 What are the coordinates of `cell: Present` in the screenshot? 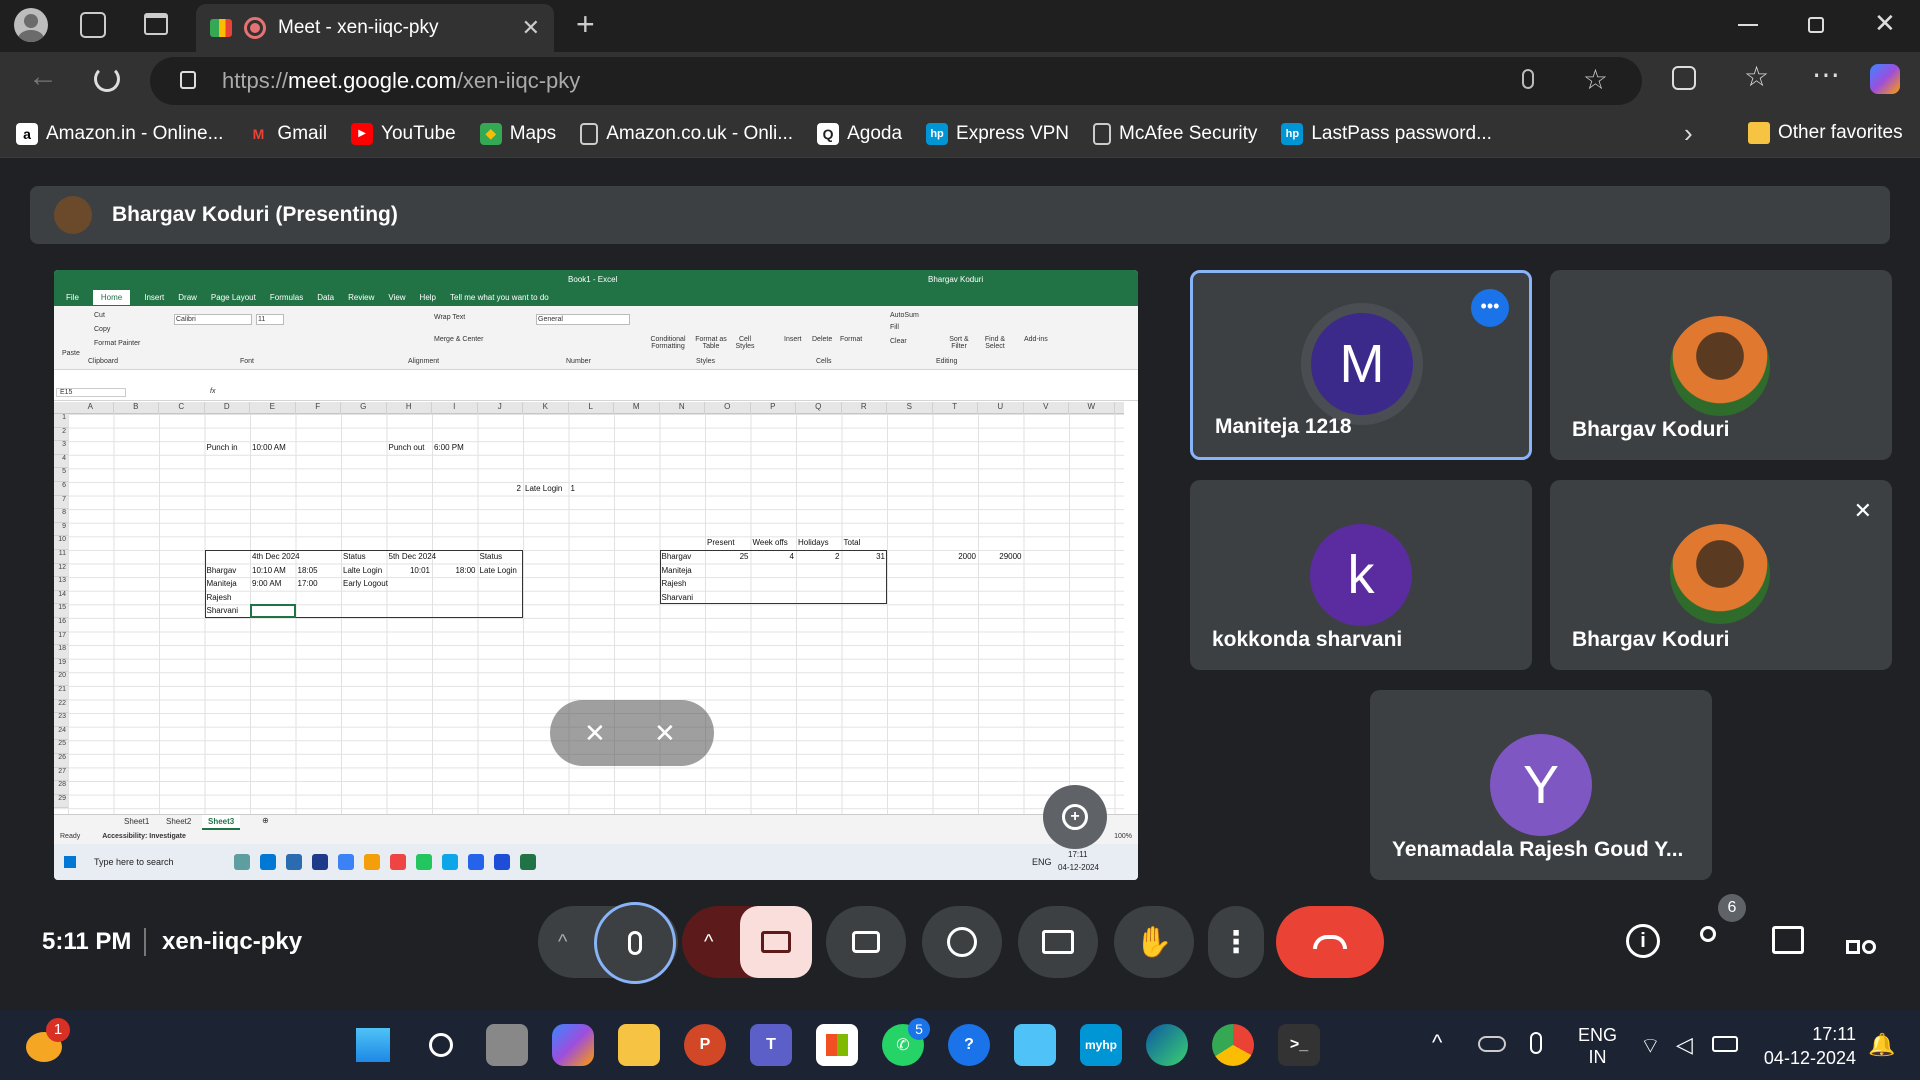 It's located at (728, 543).